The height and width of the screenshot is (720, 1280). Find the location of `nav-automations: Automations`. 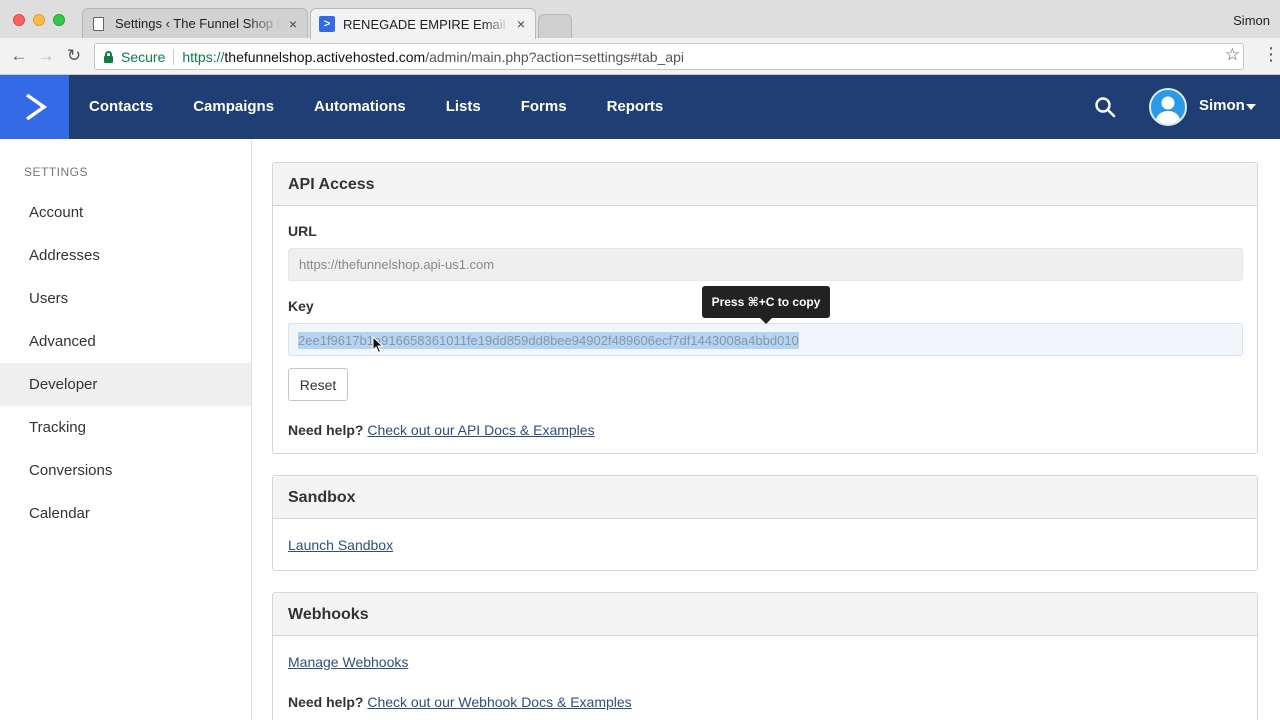

nav-automations: Automations is located at coordinates (360, 107).